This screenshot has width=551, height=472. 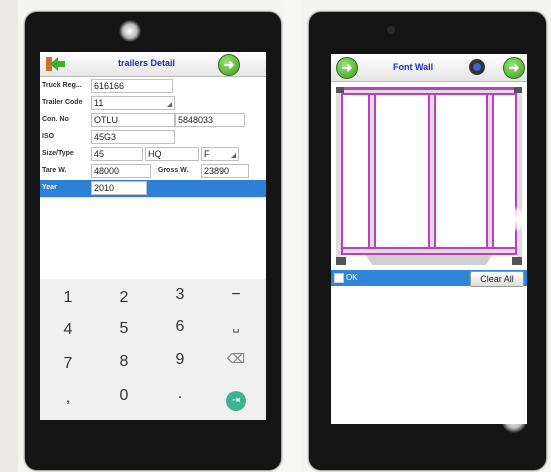 What do you see at coordinates (56, 64) in the screenshot?
I see `arrow-left-icon` at bounding box center [56, 64].